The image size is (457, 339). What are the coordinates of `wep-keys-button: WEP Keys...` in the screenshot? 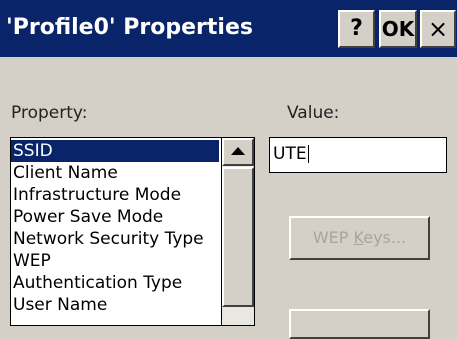 It's located at (359, 238).